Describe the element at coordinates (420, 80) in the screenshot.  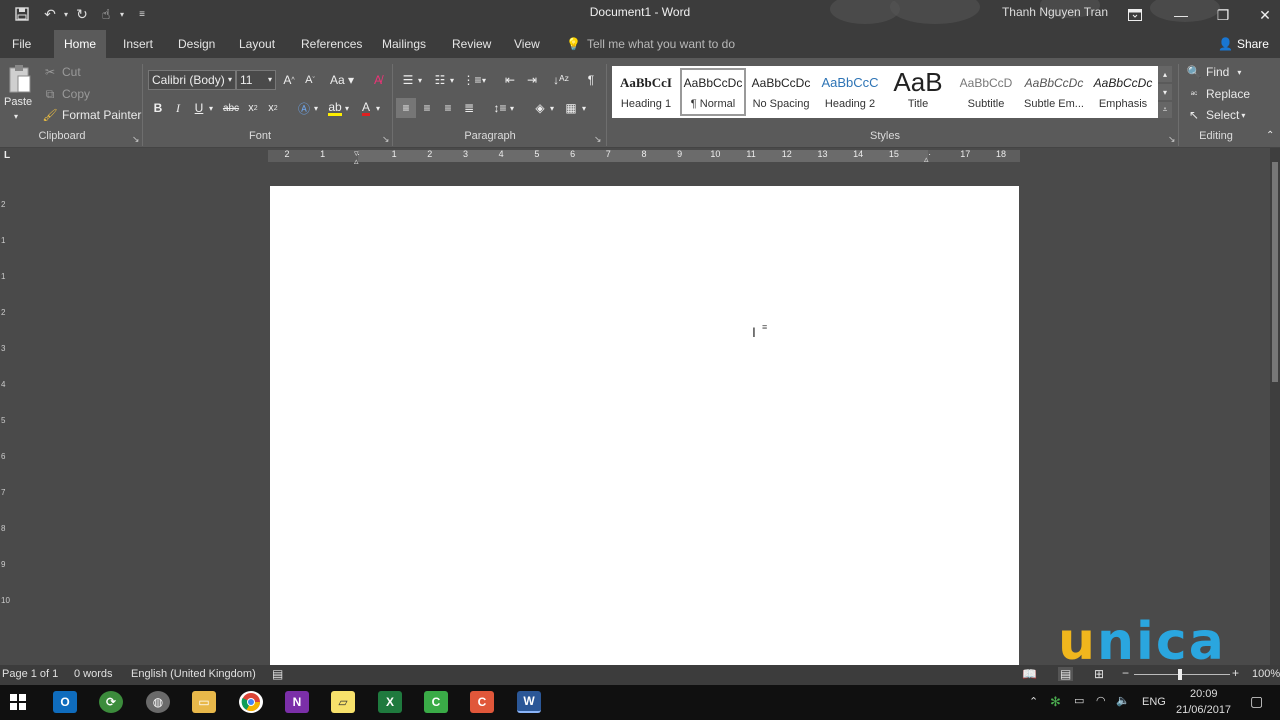
I see `bullets-dropdown-icon: ▾` at that location.